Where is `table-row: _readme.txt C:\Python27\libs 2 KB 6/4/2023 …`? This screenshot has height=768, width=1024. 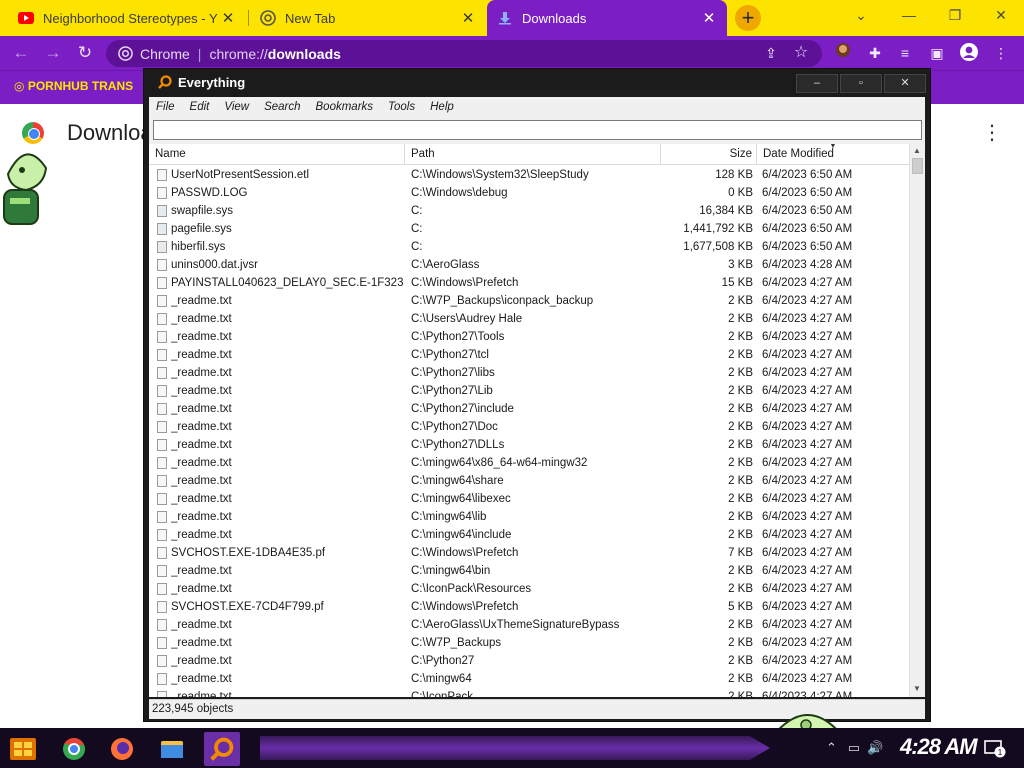
table-row: _readme.txt C:\Python27\libs 2 KB 6/4/2023 … is located at coordinates (529, 373).